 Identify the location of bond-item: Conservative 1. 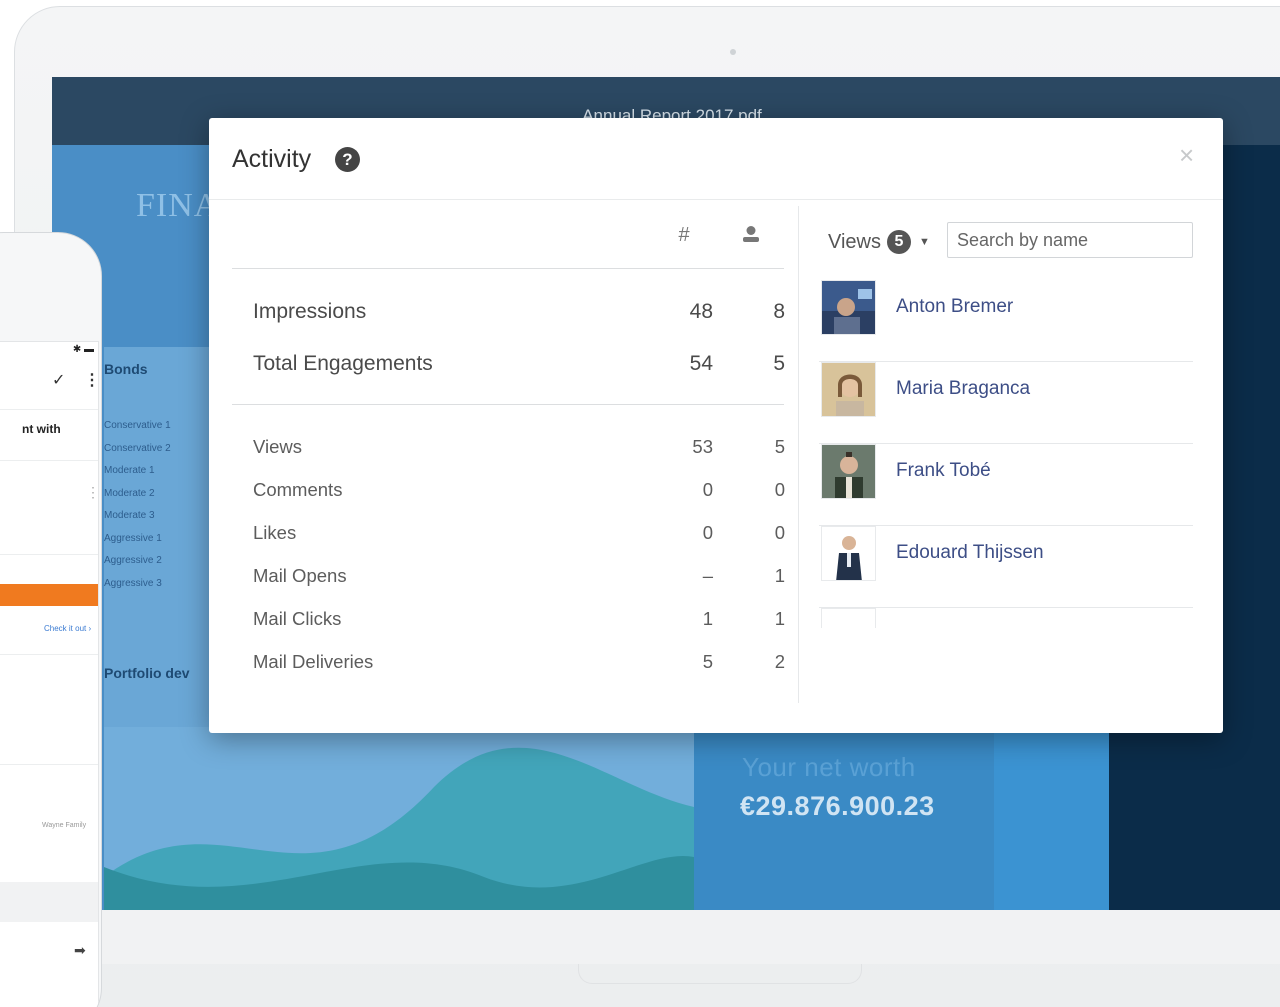
(137, 425).